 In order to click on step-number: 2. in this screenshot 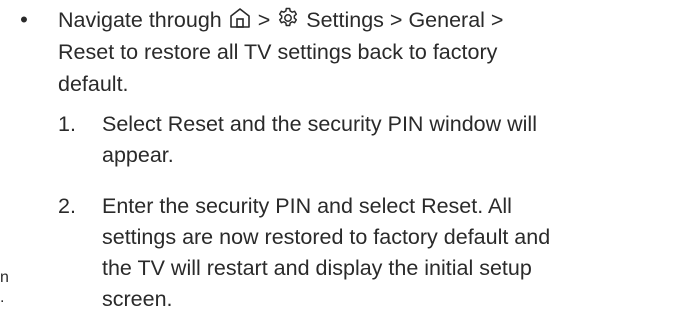, I will do `click(67, 206)`.